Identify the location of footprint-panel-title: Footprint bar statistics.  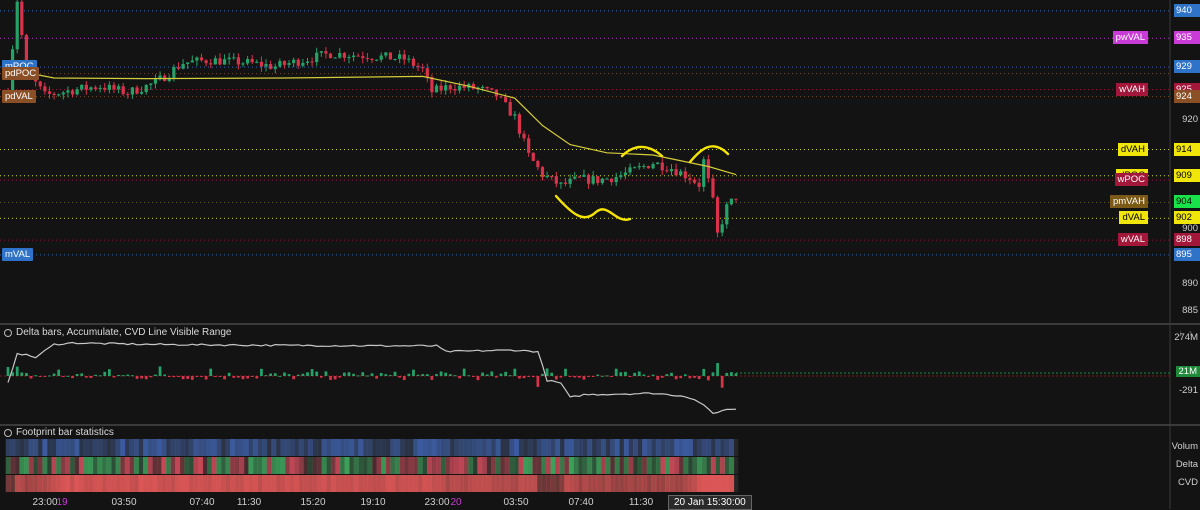
(59, 432).